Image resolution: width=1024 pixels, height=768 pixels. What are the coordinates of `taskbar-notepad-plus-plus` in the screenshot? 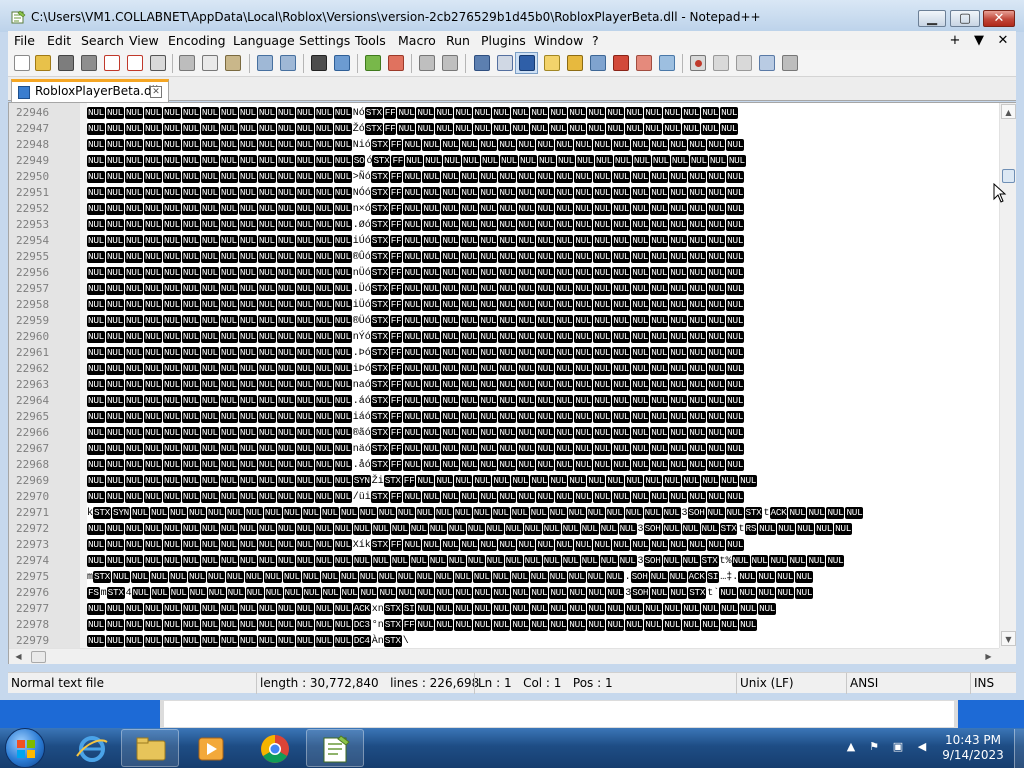 It's located at (335, 748).